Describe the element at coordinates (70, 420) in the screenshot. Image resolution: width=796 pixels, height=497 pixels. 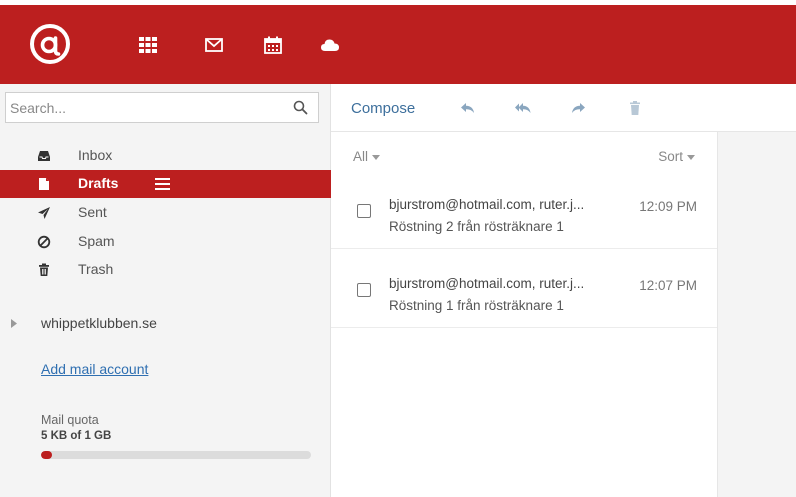
I see `mail-quota-label: Mail quota` at that location.